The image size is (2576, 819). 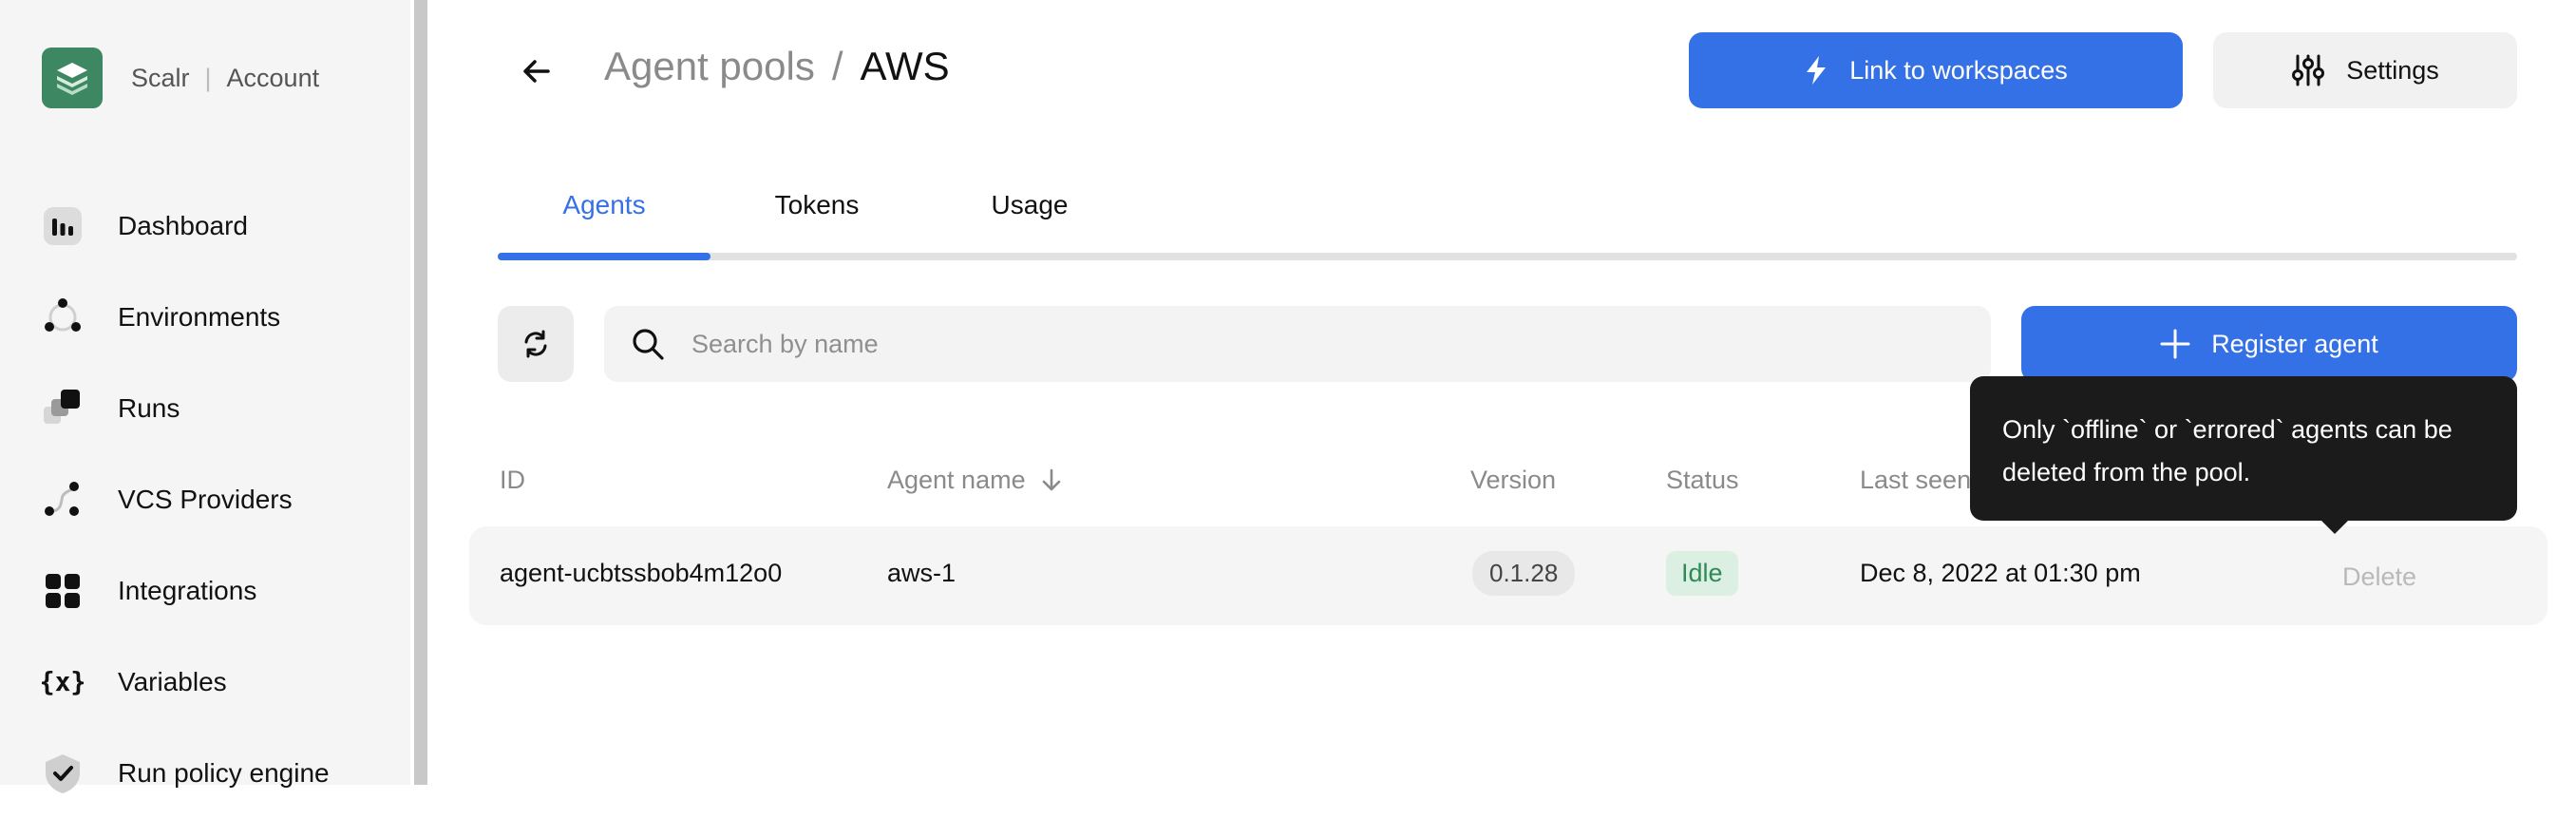 What do you see at coordinates (604, 205) in the screenshot?
I see `tab-agents: Agents` at bounding box center [604, 205].